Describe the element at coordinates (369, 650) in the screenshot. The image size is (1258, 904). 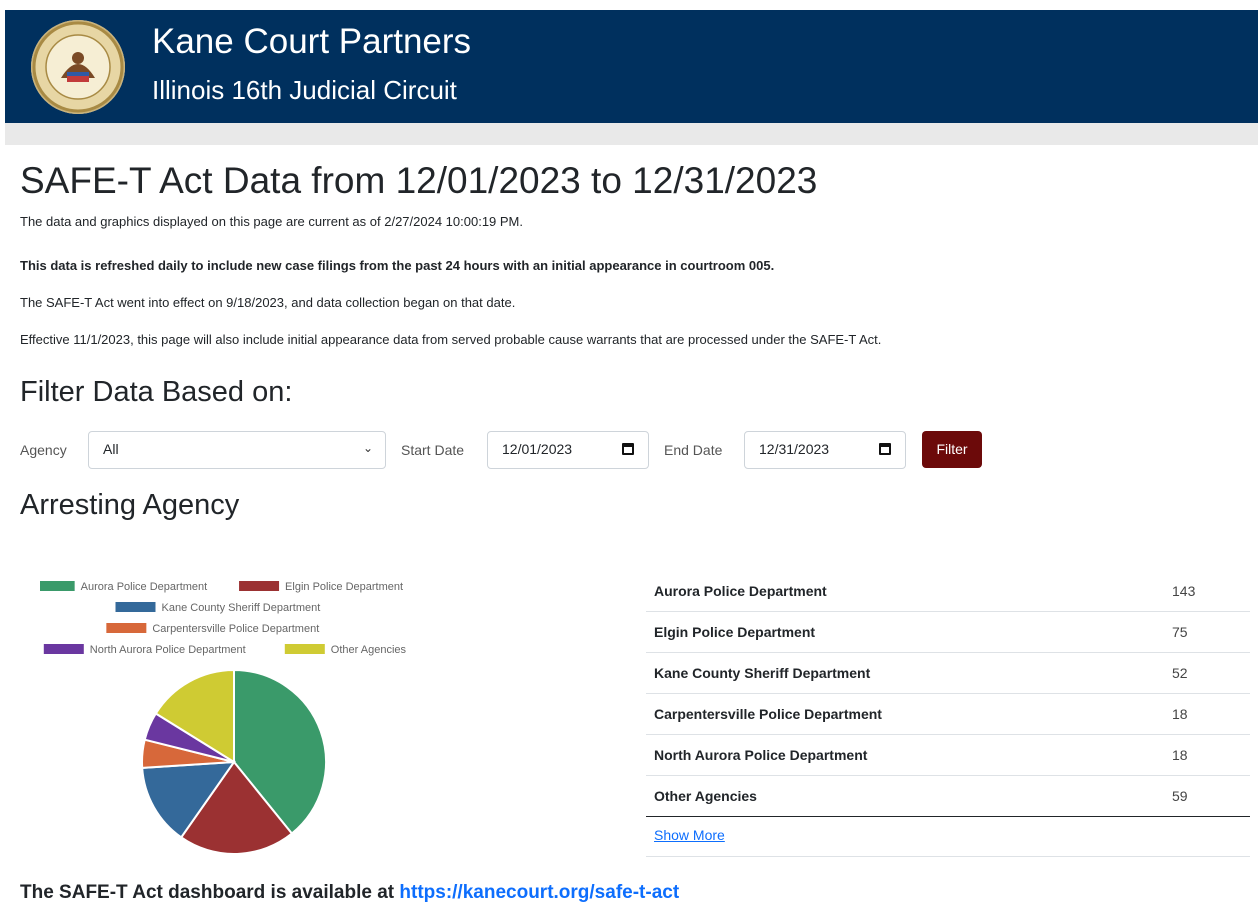
I see `legend-label: Other Agencies` at that location.